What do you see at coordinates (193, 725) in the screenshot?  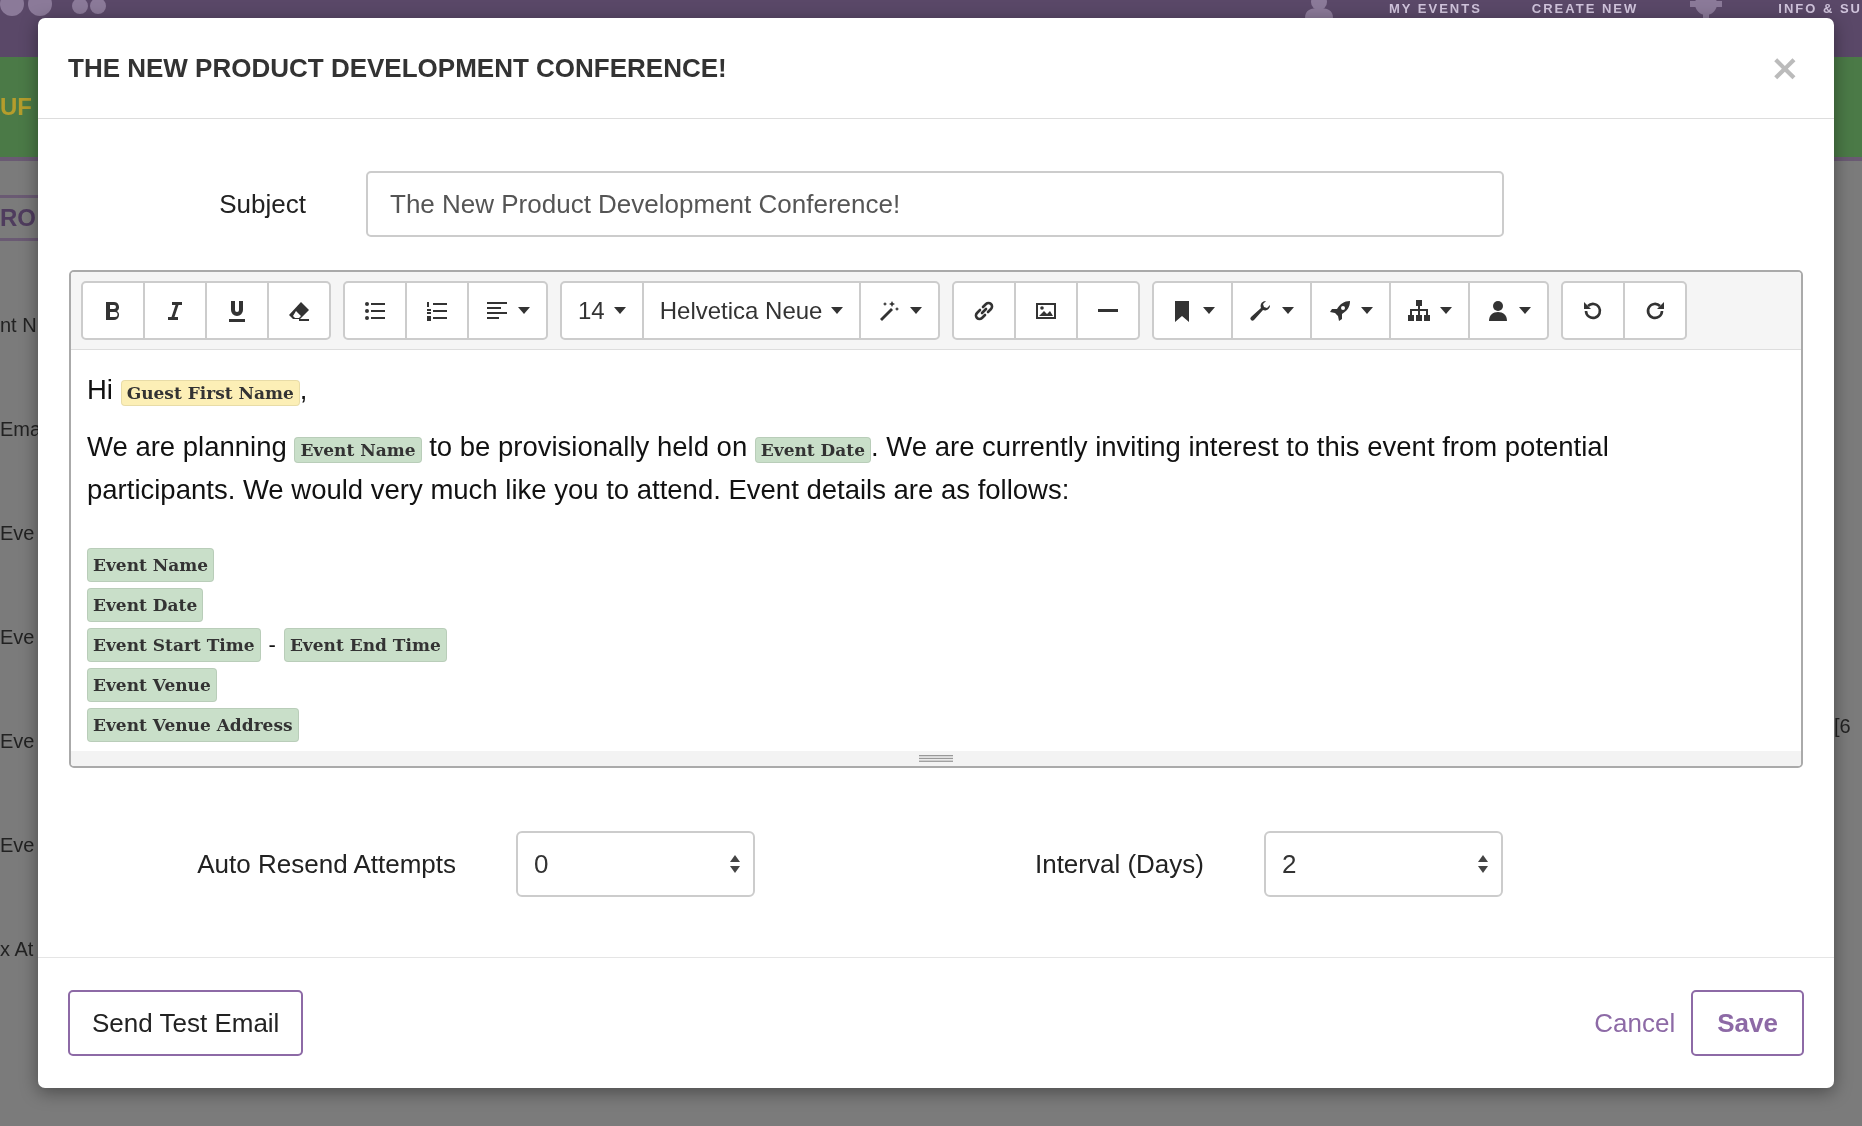 I see `merge-tag: Event Venue Address` at bounding box center [193, 725].